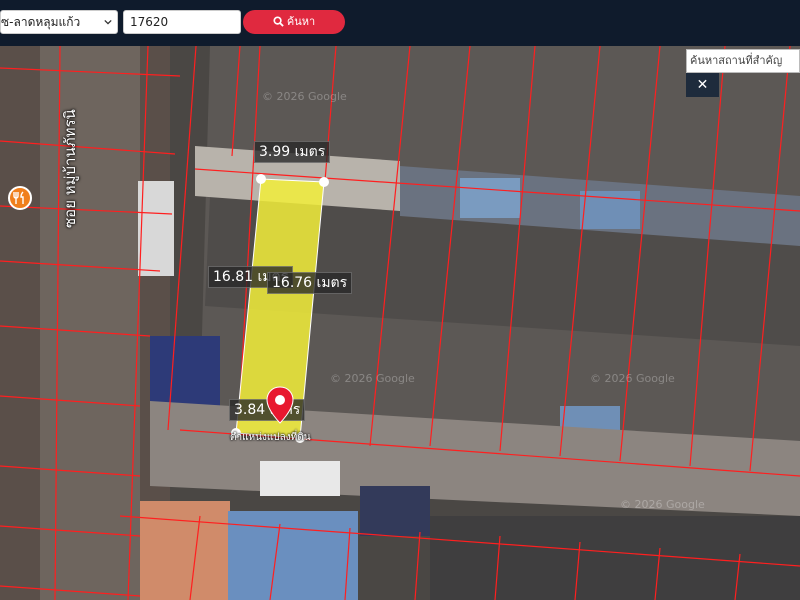 This screenshot has width=800, height=600. Describe the element at coordinates (70, 168) in the screenshot. I see `street-label: ซอย หมู่บ้านภัทรนิ` at that location.